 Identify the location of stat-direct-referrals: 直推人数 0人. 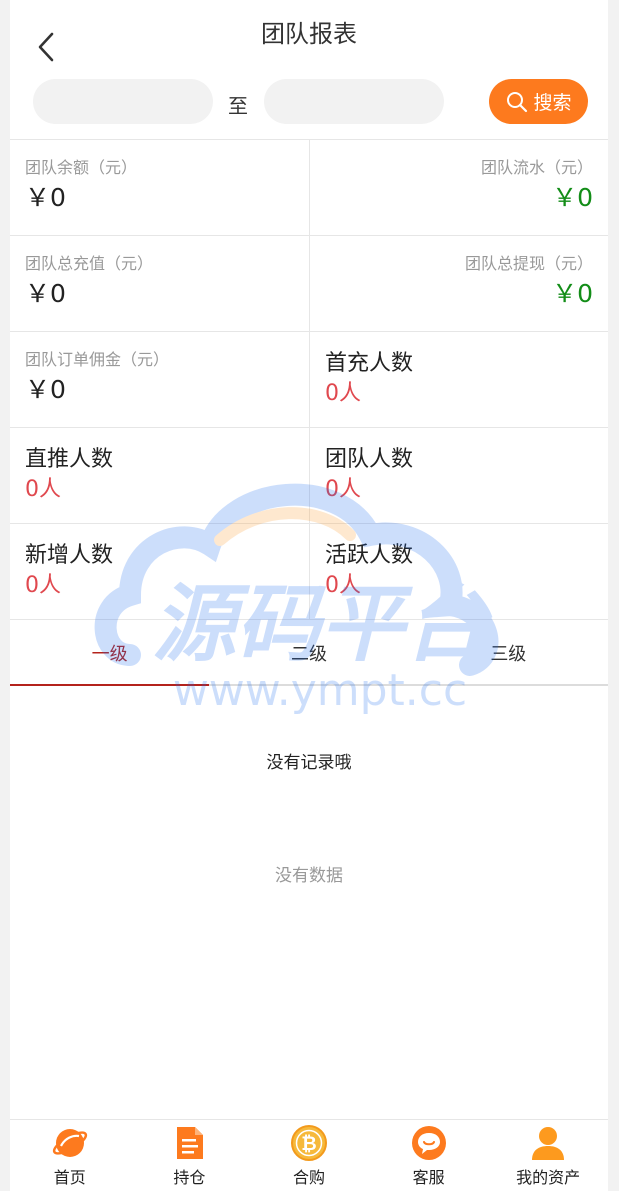
(160, 476).